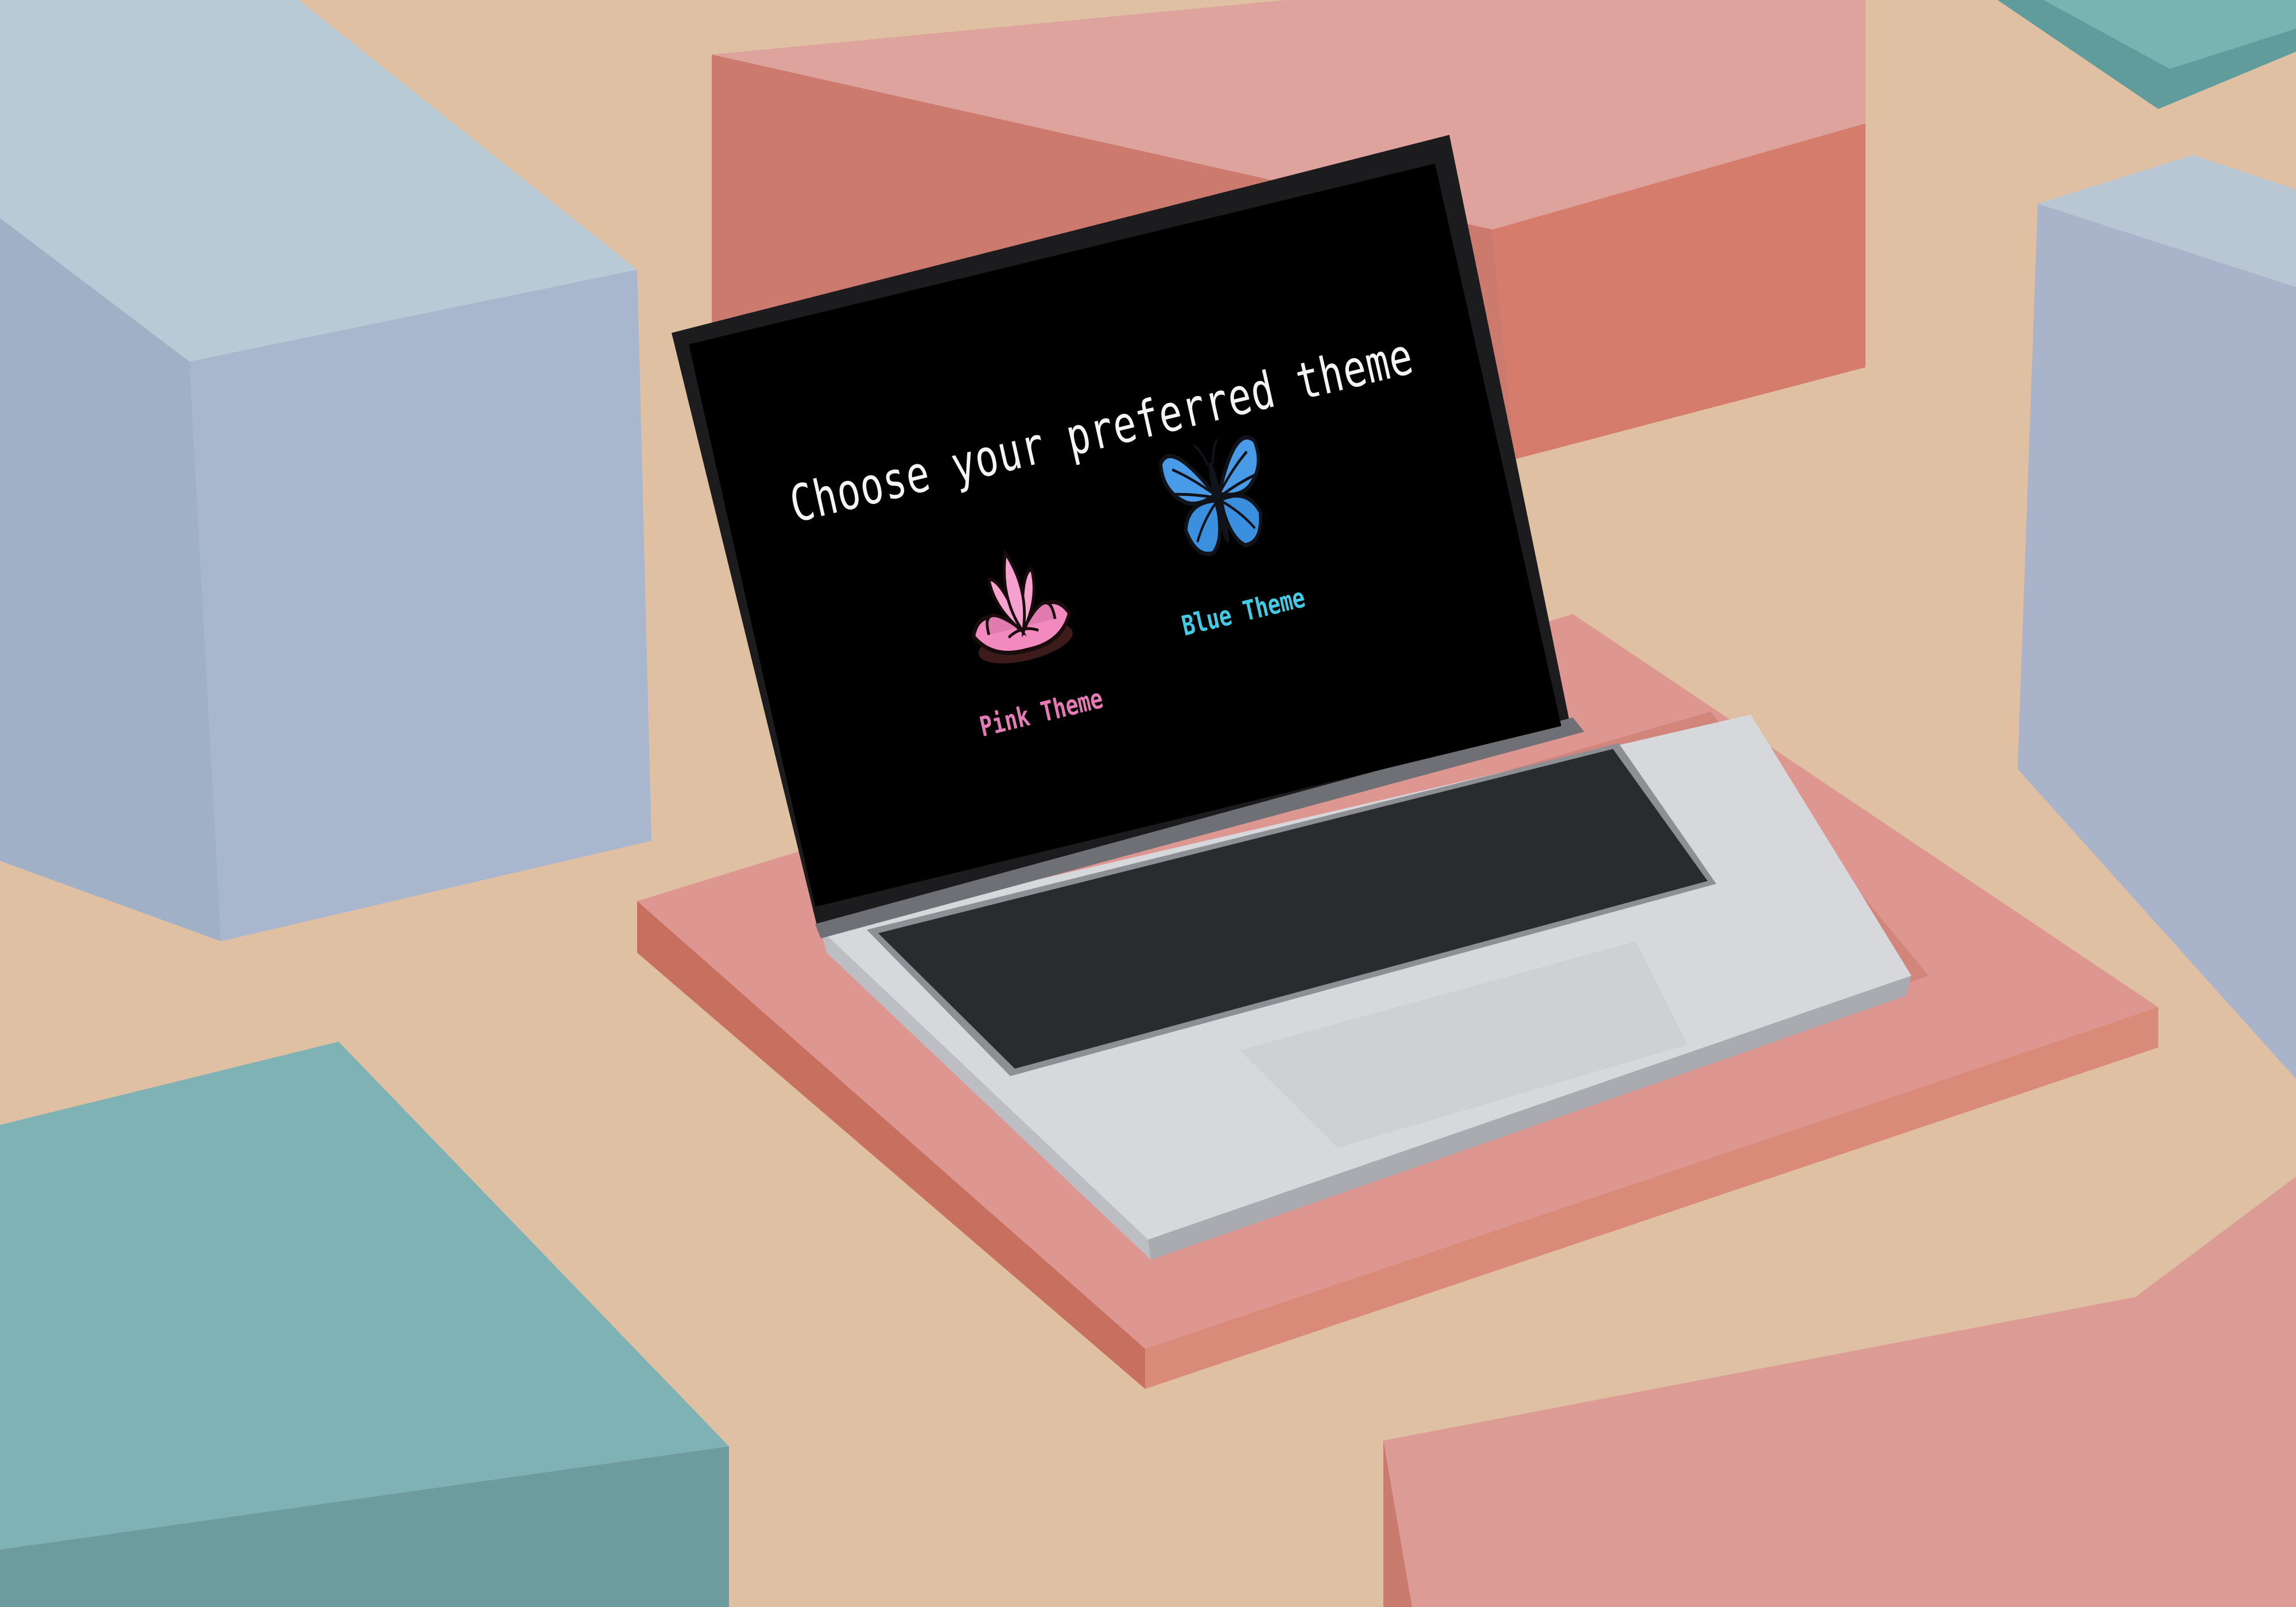  I want to click on blue-theme-option: Blue Theme, so click(1228, 543).